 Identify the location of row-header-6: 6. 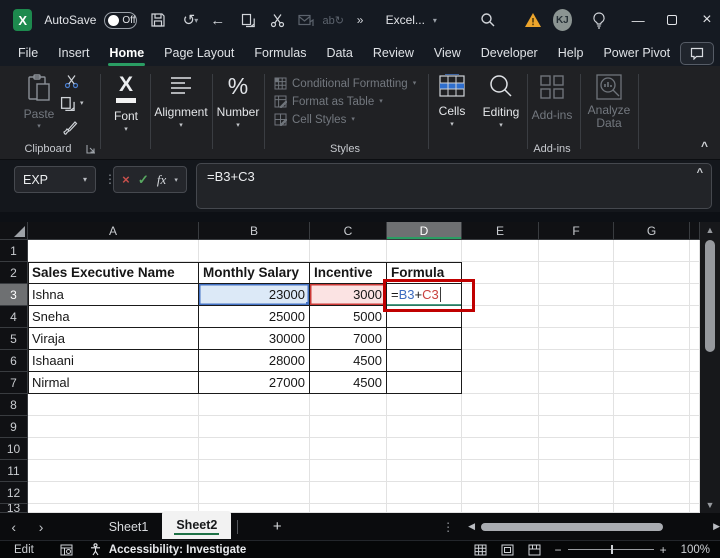
(14, 361).